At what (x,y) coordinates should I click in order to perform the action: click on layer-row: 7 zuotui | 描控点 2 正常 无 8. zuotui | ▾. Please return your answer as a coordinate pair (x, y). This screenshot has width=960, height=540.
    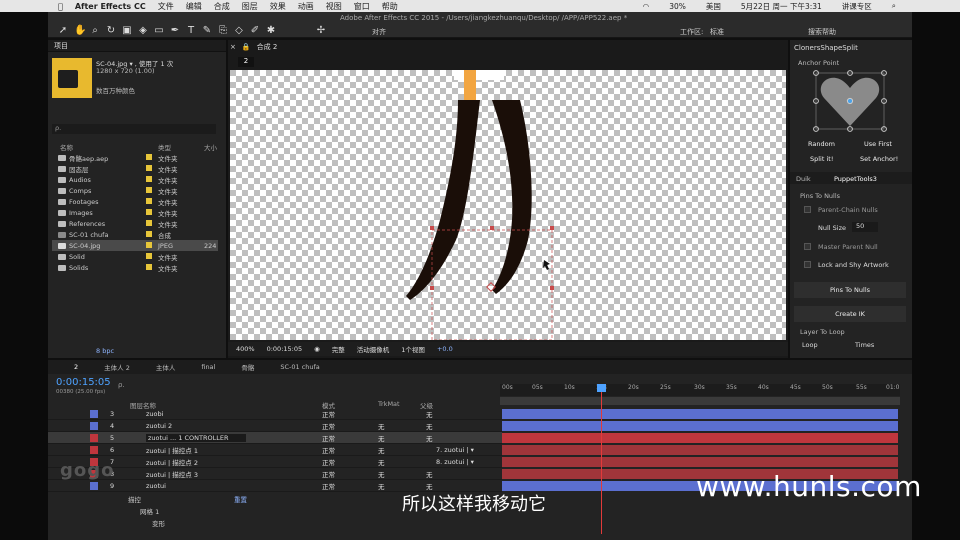
    Looking at the image, I should click on (275, 462).